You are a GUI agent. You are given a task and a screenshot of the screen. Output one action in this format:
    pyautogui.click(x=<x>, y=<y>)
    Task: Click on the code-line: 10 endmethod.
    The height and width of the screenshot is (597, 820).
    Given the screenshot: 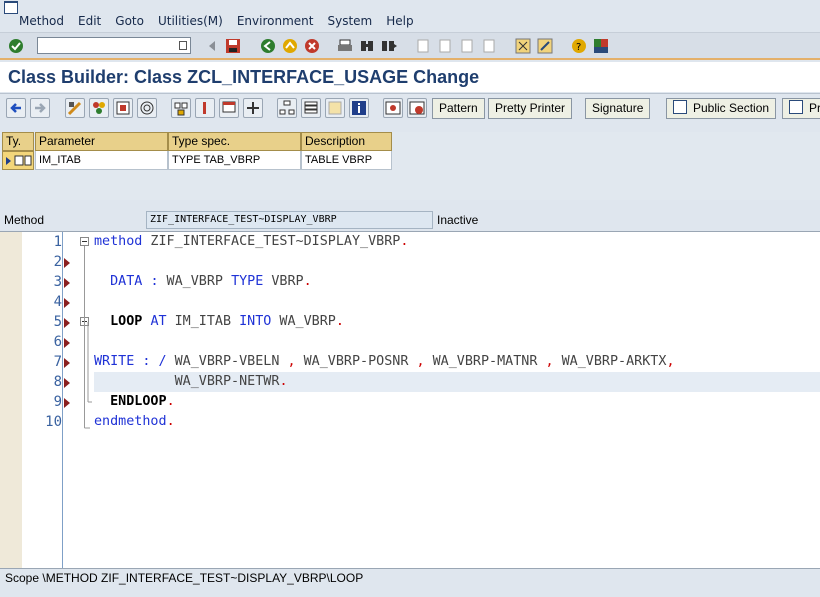 What is the action you would take?
    pyautogui.click(x=410, y=422)
    